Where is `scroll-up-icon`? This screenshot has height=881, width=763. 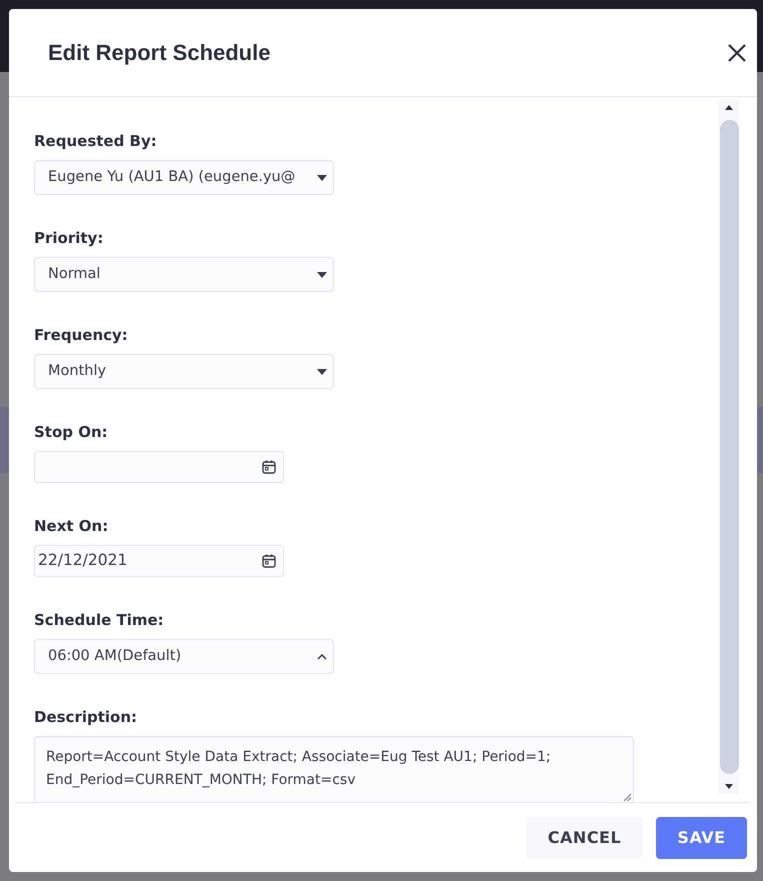 scroll-up-icon is located at coordinates (729, 107).